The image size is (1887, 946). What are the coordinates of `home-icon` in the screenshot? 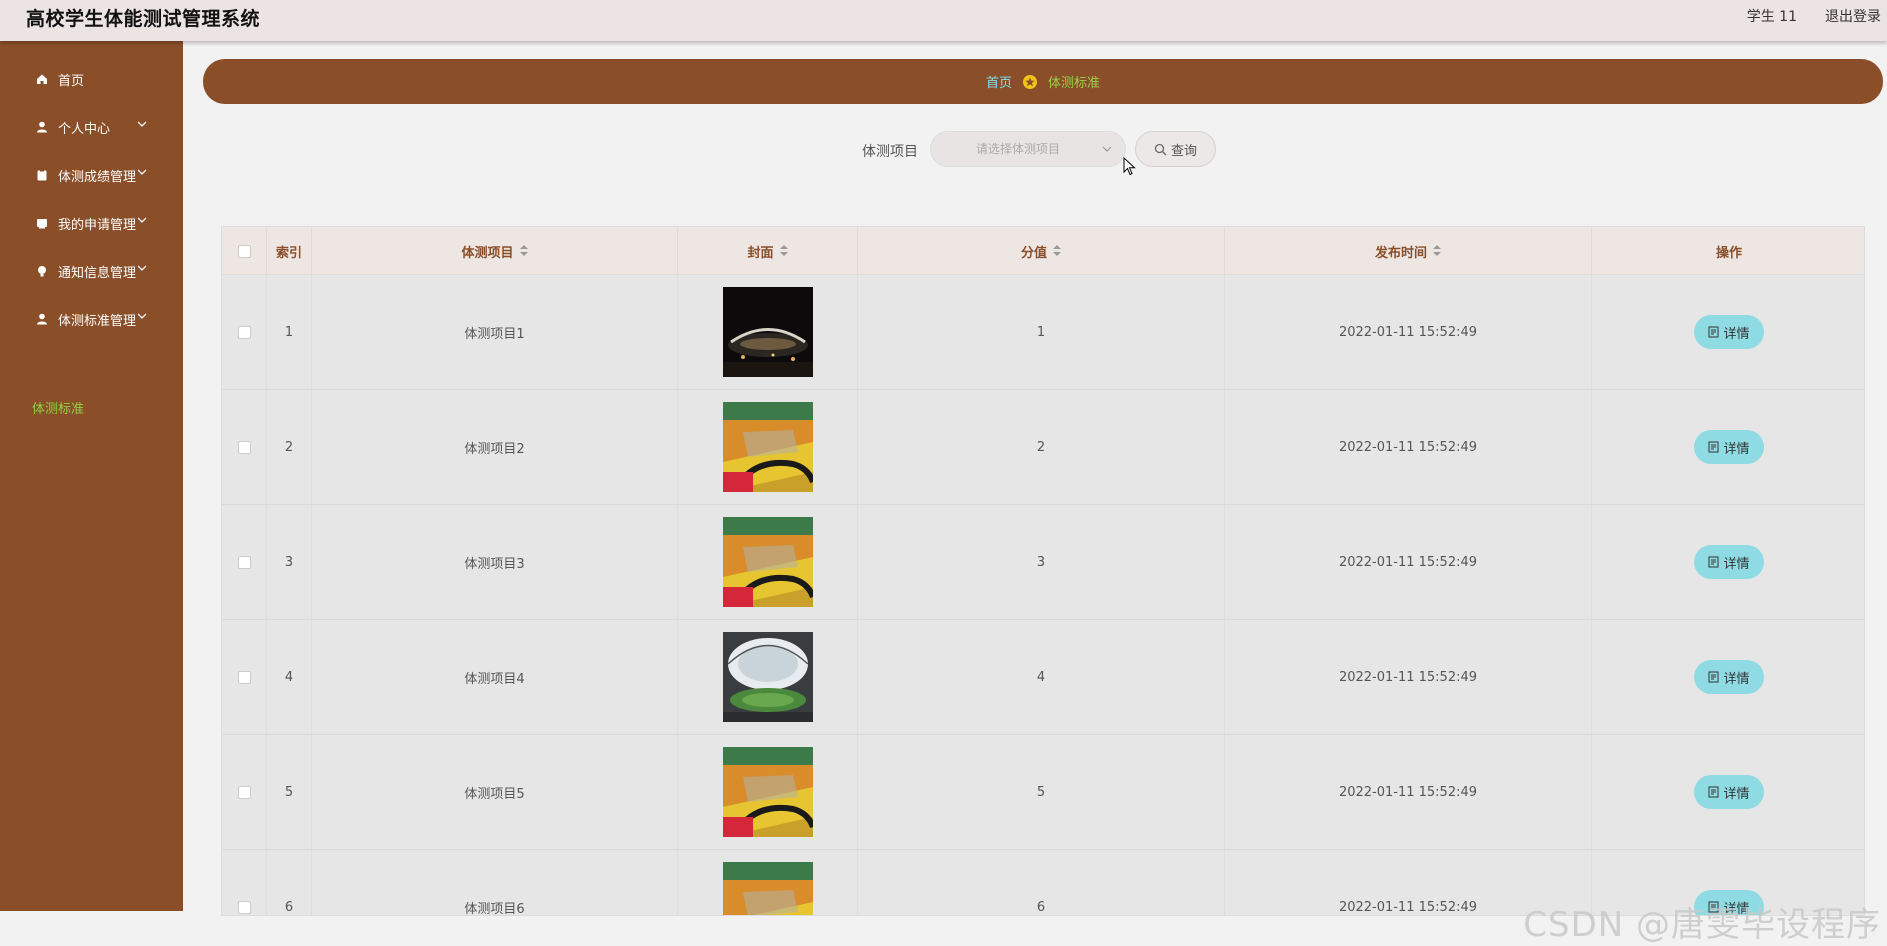 It's located at (42, 79).